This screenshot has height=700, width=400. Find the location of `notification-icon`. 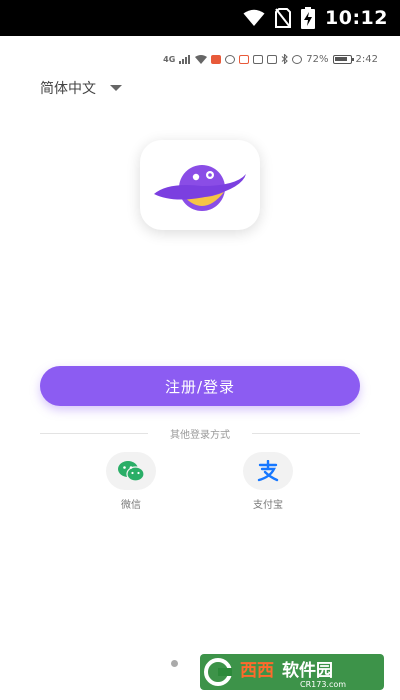

notification-icon is located at coordinates (216, 59).